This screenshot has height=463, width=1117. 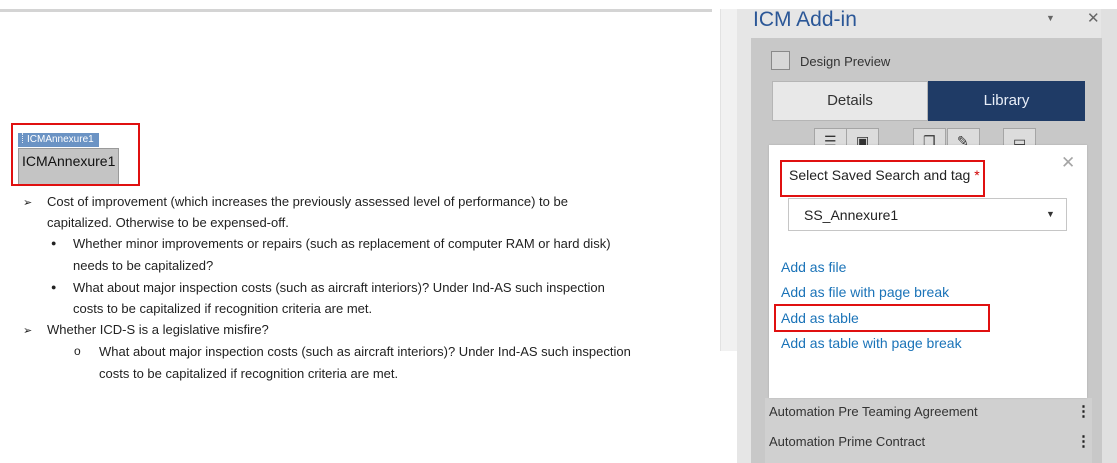 What do you see at coordinates (873, 411) in the screenshot?
I see `list-item: Automation Pre Teaming Agreement` at bounding box center [873, 411].